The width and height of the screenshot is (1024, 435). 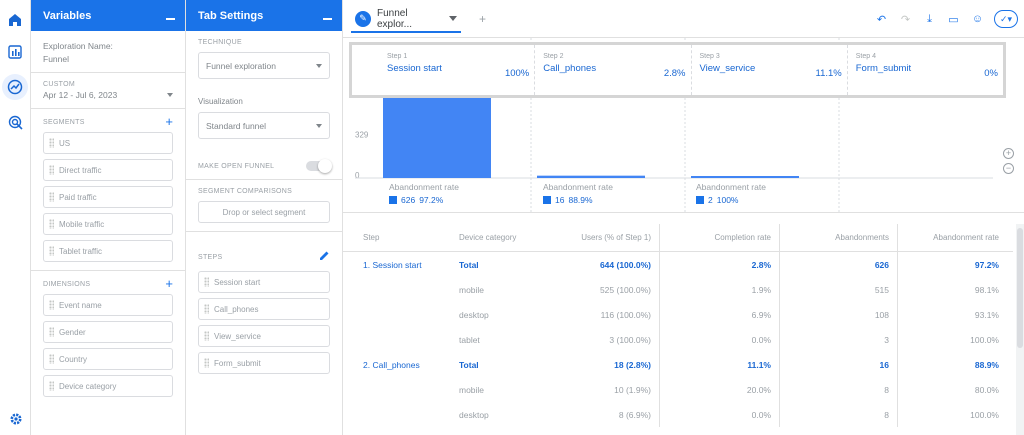 What do you see at coordinates (408, 200) in the screenshot?
I see `abandonment-count: 626` at bounding box center [408, 200].